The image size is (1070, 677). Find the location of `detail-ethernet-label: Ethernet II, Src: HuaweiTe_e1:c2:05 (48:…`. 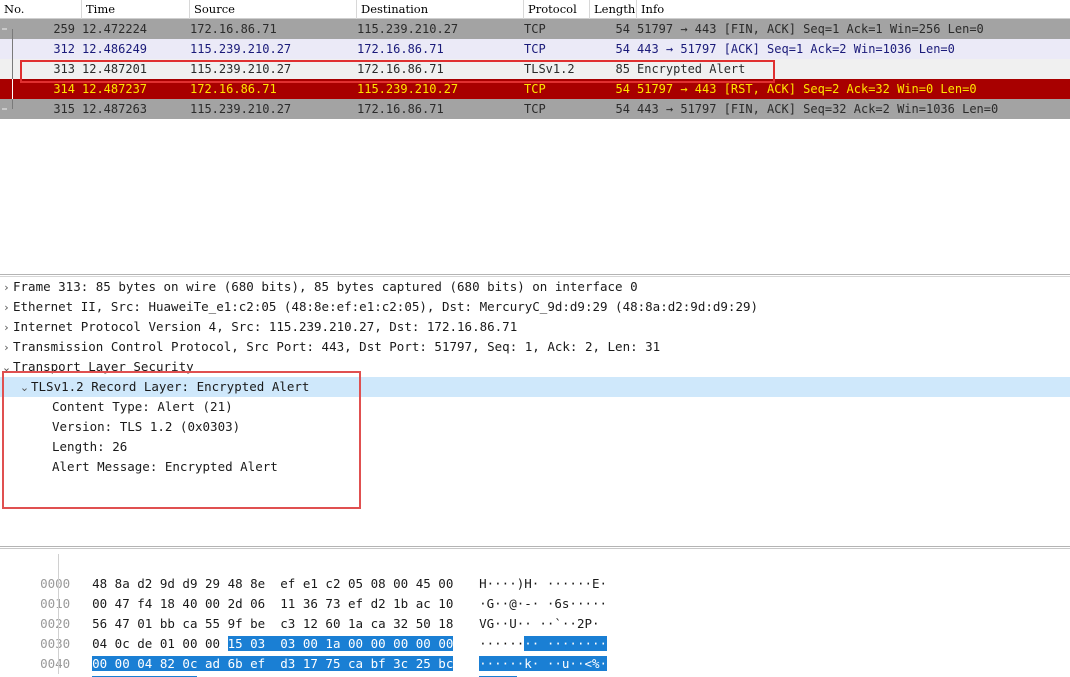

detail-ethernet-label: Ethernet II, Src: HuaweiTe_e1:c2:05 (48:… is located at coordinates (386, 306).